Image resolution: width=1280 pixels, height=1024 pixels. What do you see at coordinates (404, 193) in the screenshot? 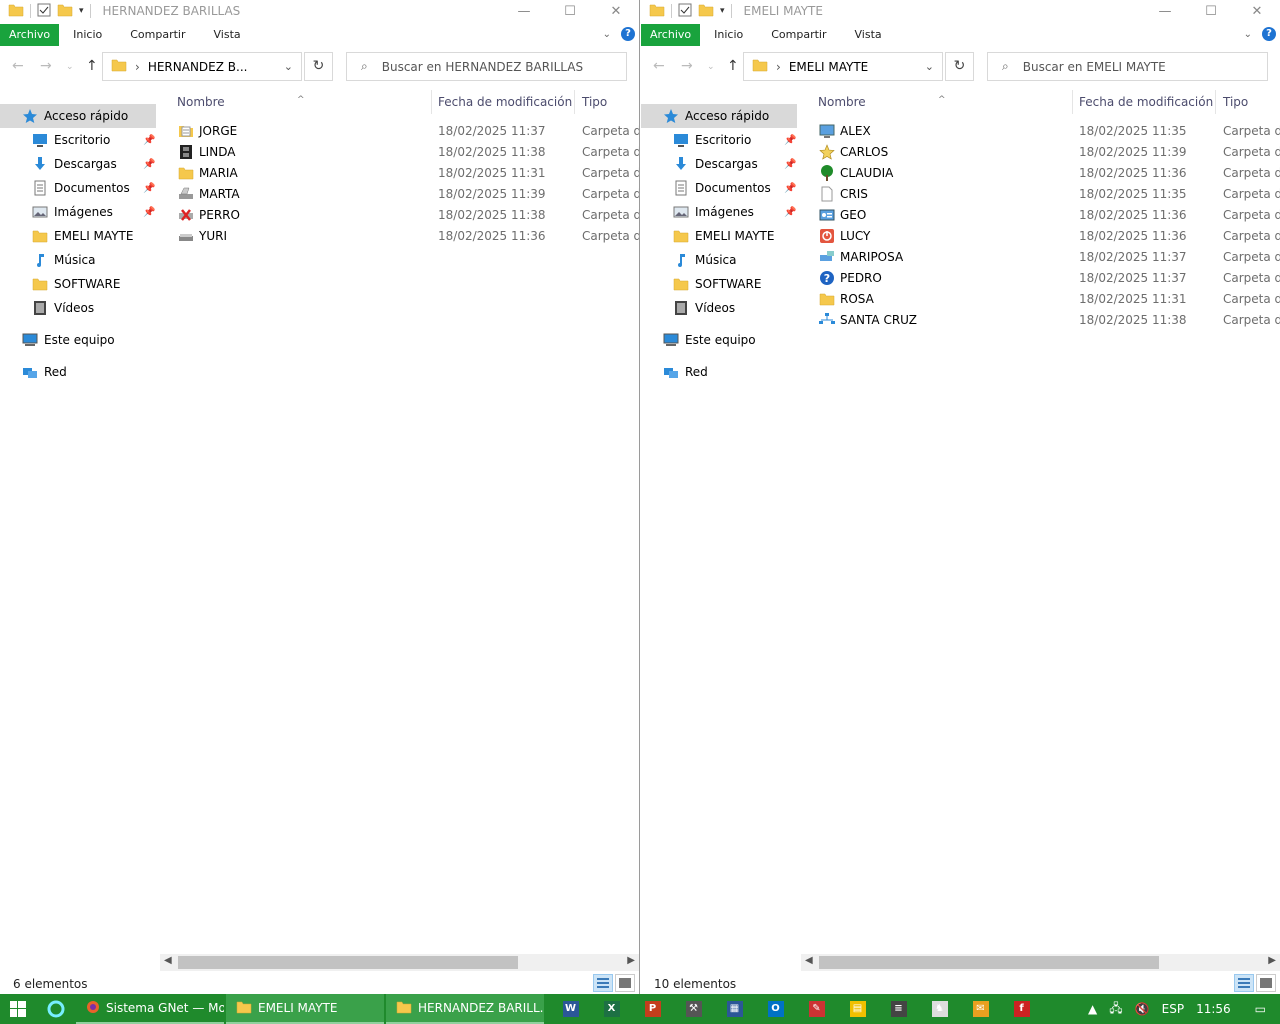
I see `file-row: MARTA 18/02/2025 11:39 Carpeta de` at bounding box center [404, 193].